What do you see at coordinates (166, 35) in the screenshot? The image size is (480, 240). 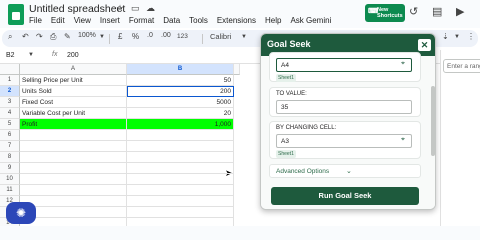 I see `increase-decimal-button: .00` at bounding box center [166, 35].